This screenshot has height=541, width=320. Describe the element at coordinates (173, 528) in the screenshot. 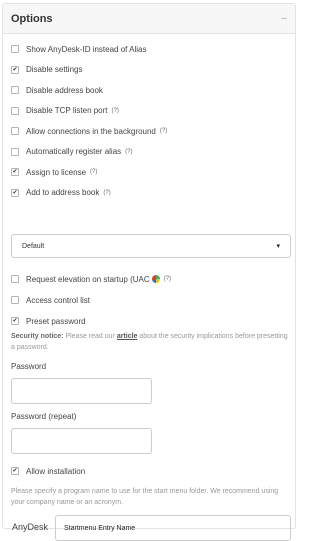

I see `start-menu-input: Startmenu Entry Name` at that location.